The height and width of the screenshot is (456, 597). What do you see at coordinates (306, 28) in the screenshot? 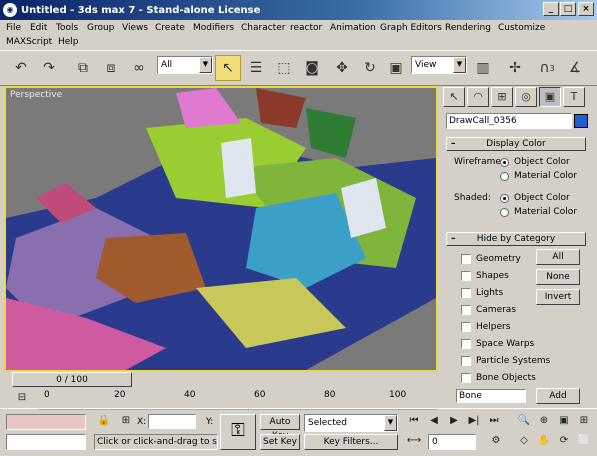
I see `menu-reactor: reactor` at bounding box center [306, 28].